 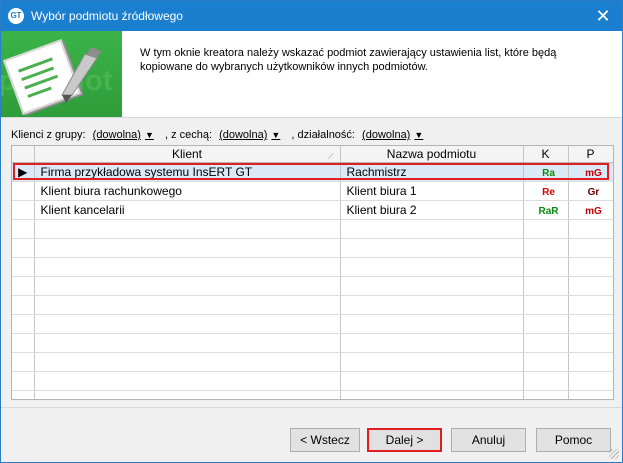 I want to click on back-button: < Wstecz, so click(x=325, y=440).